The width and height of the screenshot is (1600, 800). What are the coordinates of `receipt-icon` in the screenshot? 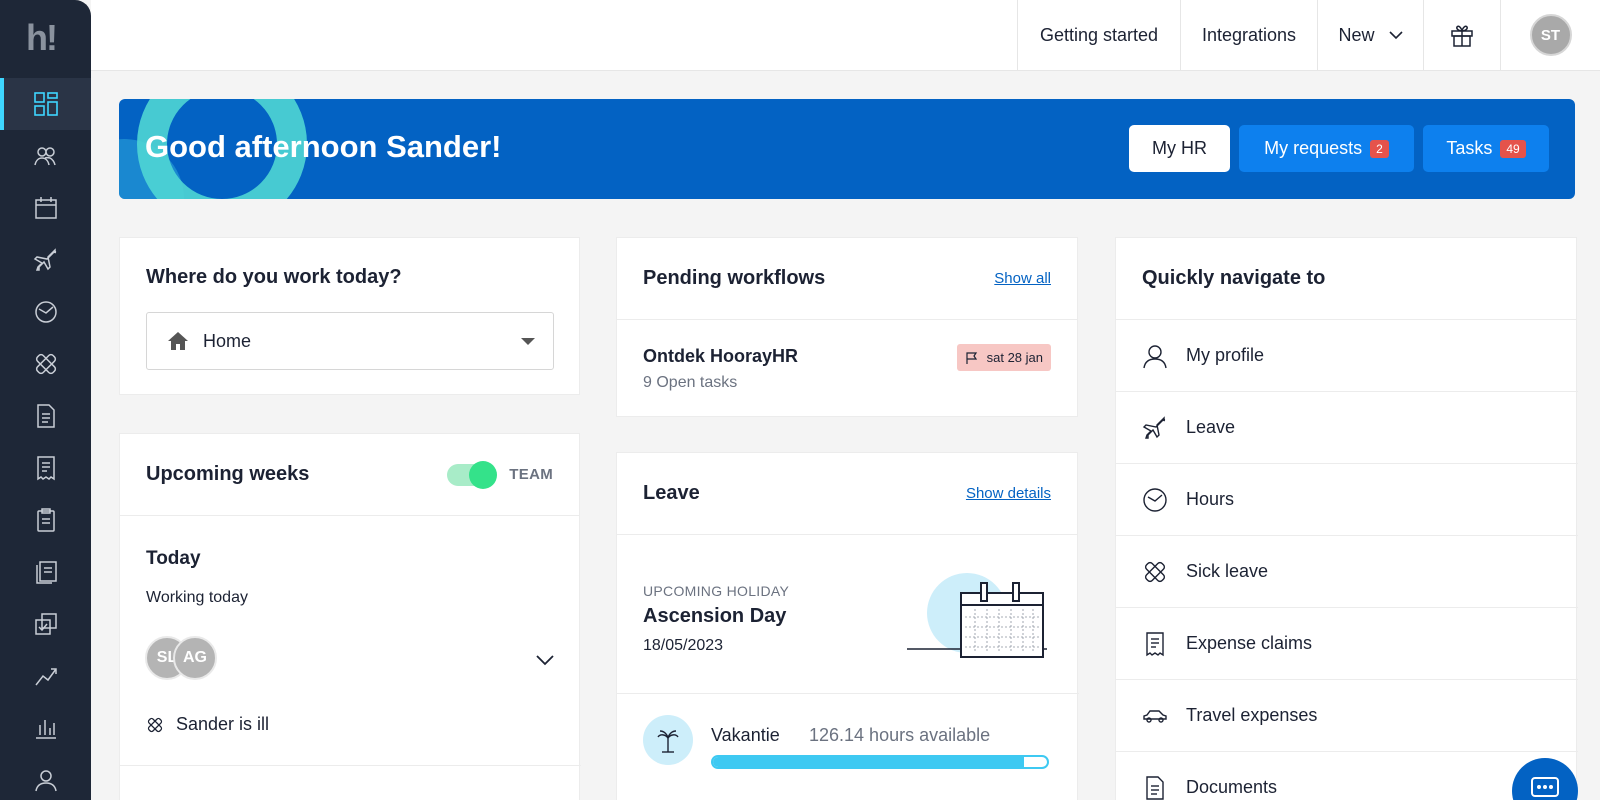 It's located at (1155, 643).